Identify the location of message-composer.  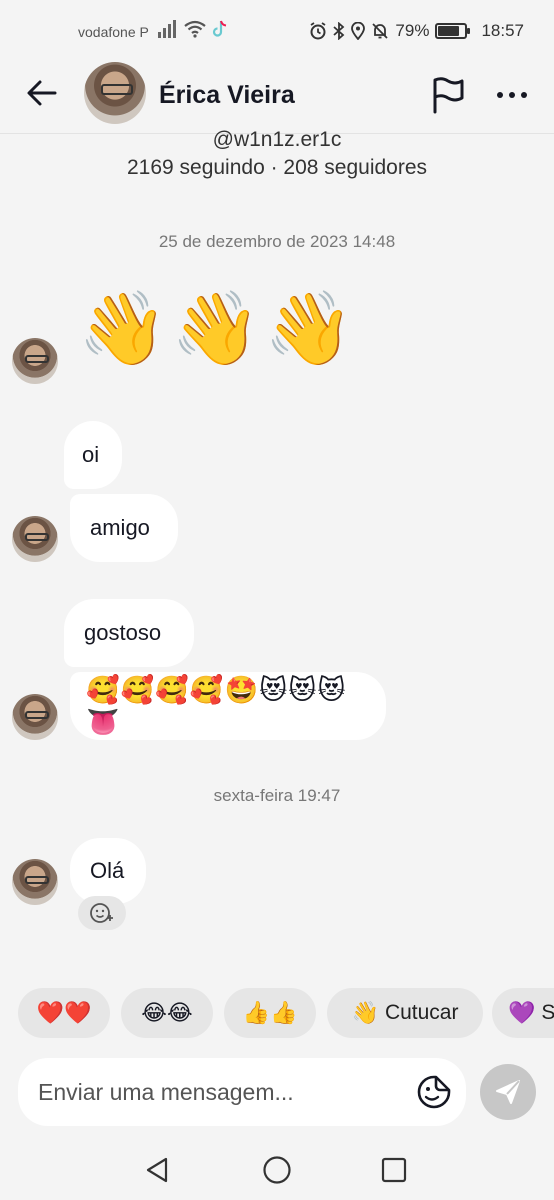
(242, 1092).